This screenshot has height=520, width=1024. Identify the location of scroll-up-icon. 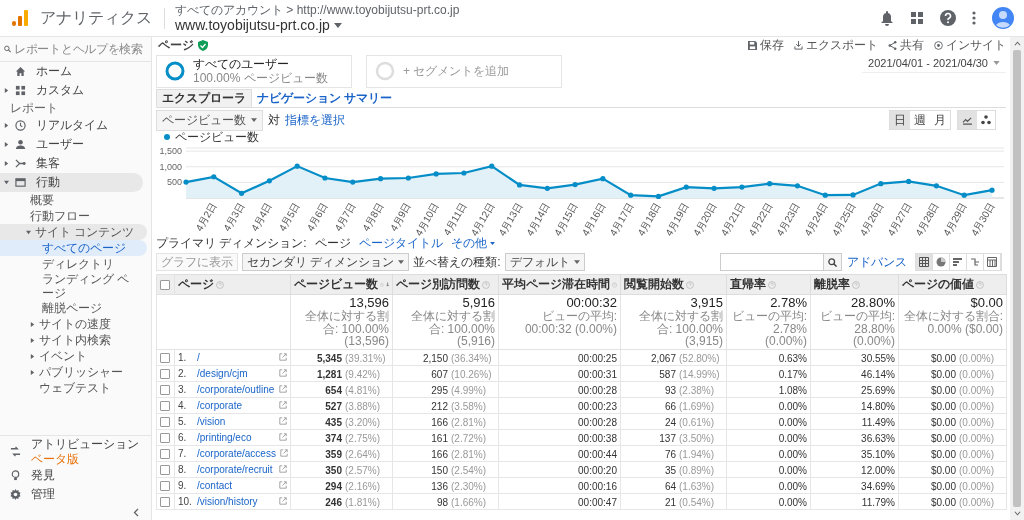
(1017, 43).